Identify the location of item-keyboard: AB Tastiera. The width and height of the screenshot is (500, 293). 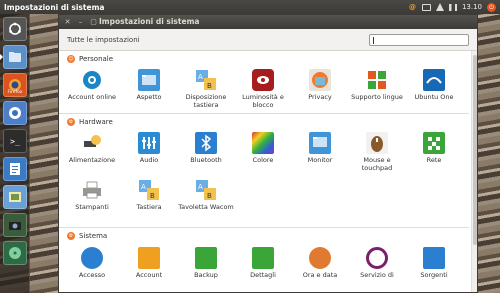
(149, 195).